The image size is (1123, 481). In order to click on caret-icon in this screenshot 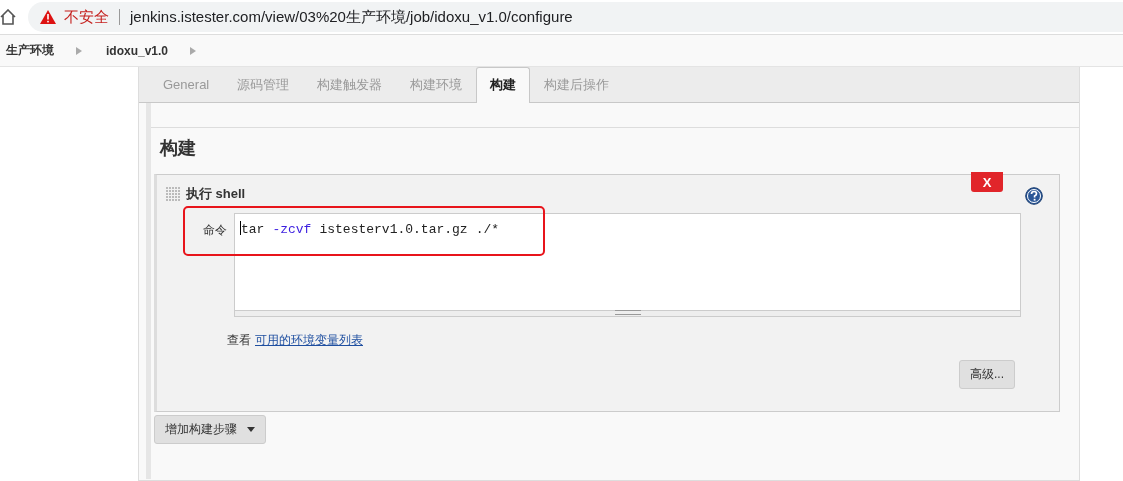, I will do `click(251, 429)`.